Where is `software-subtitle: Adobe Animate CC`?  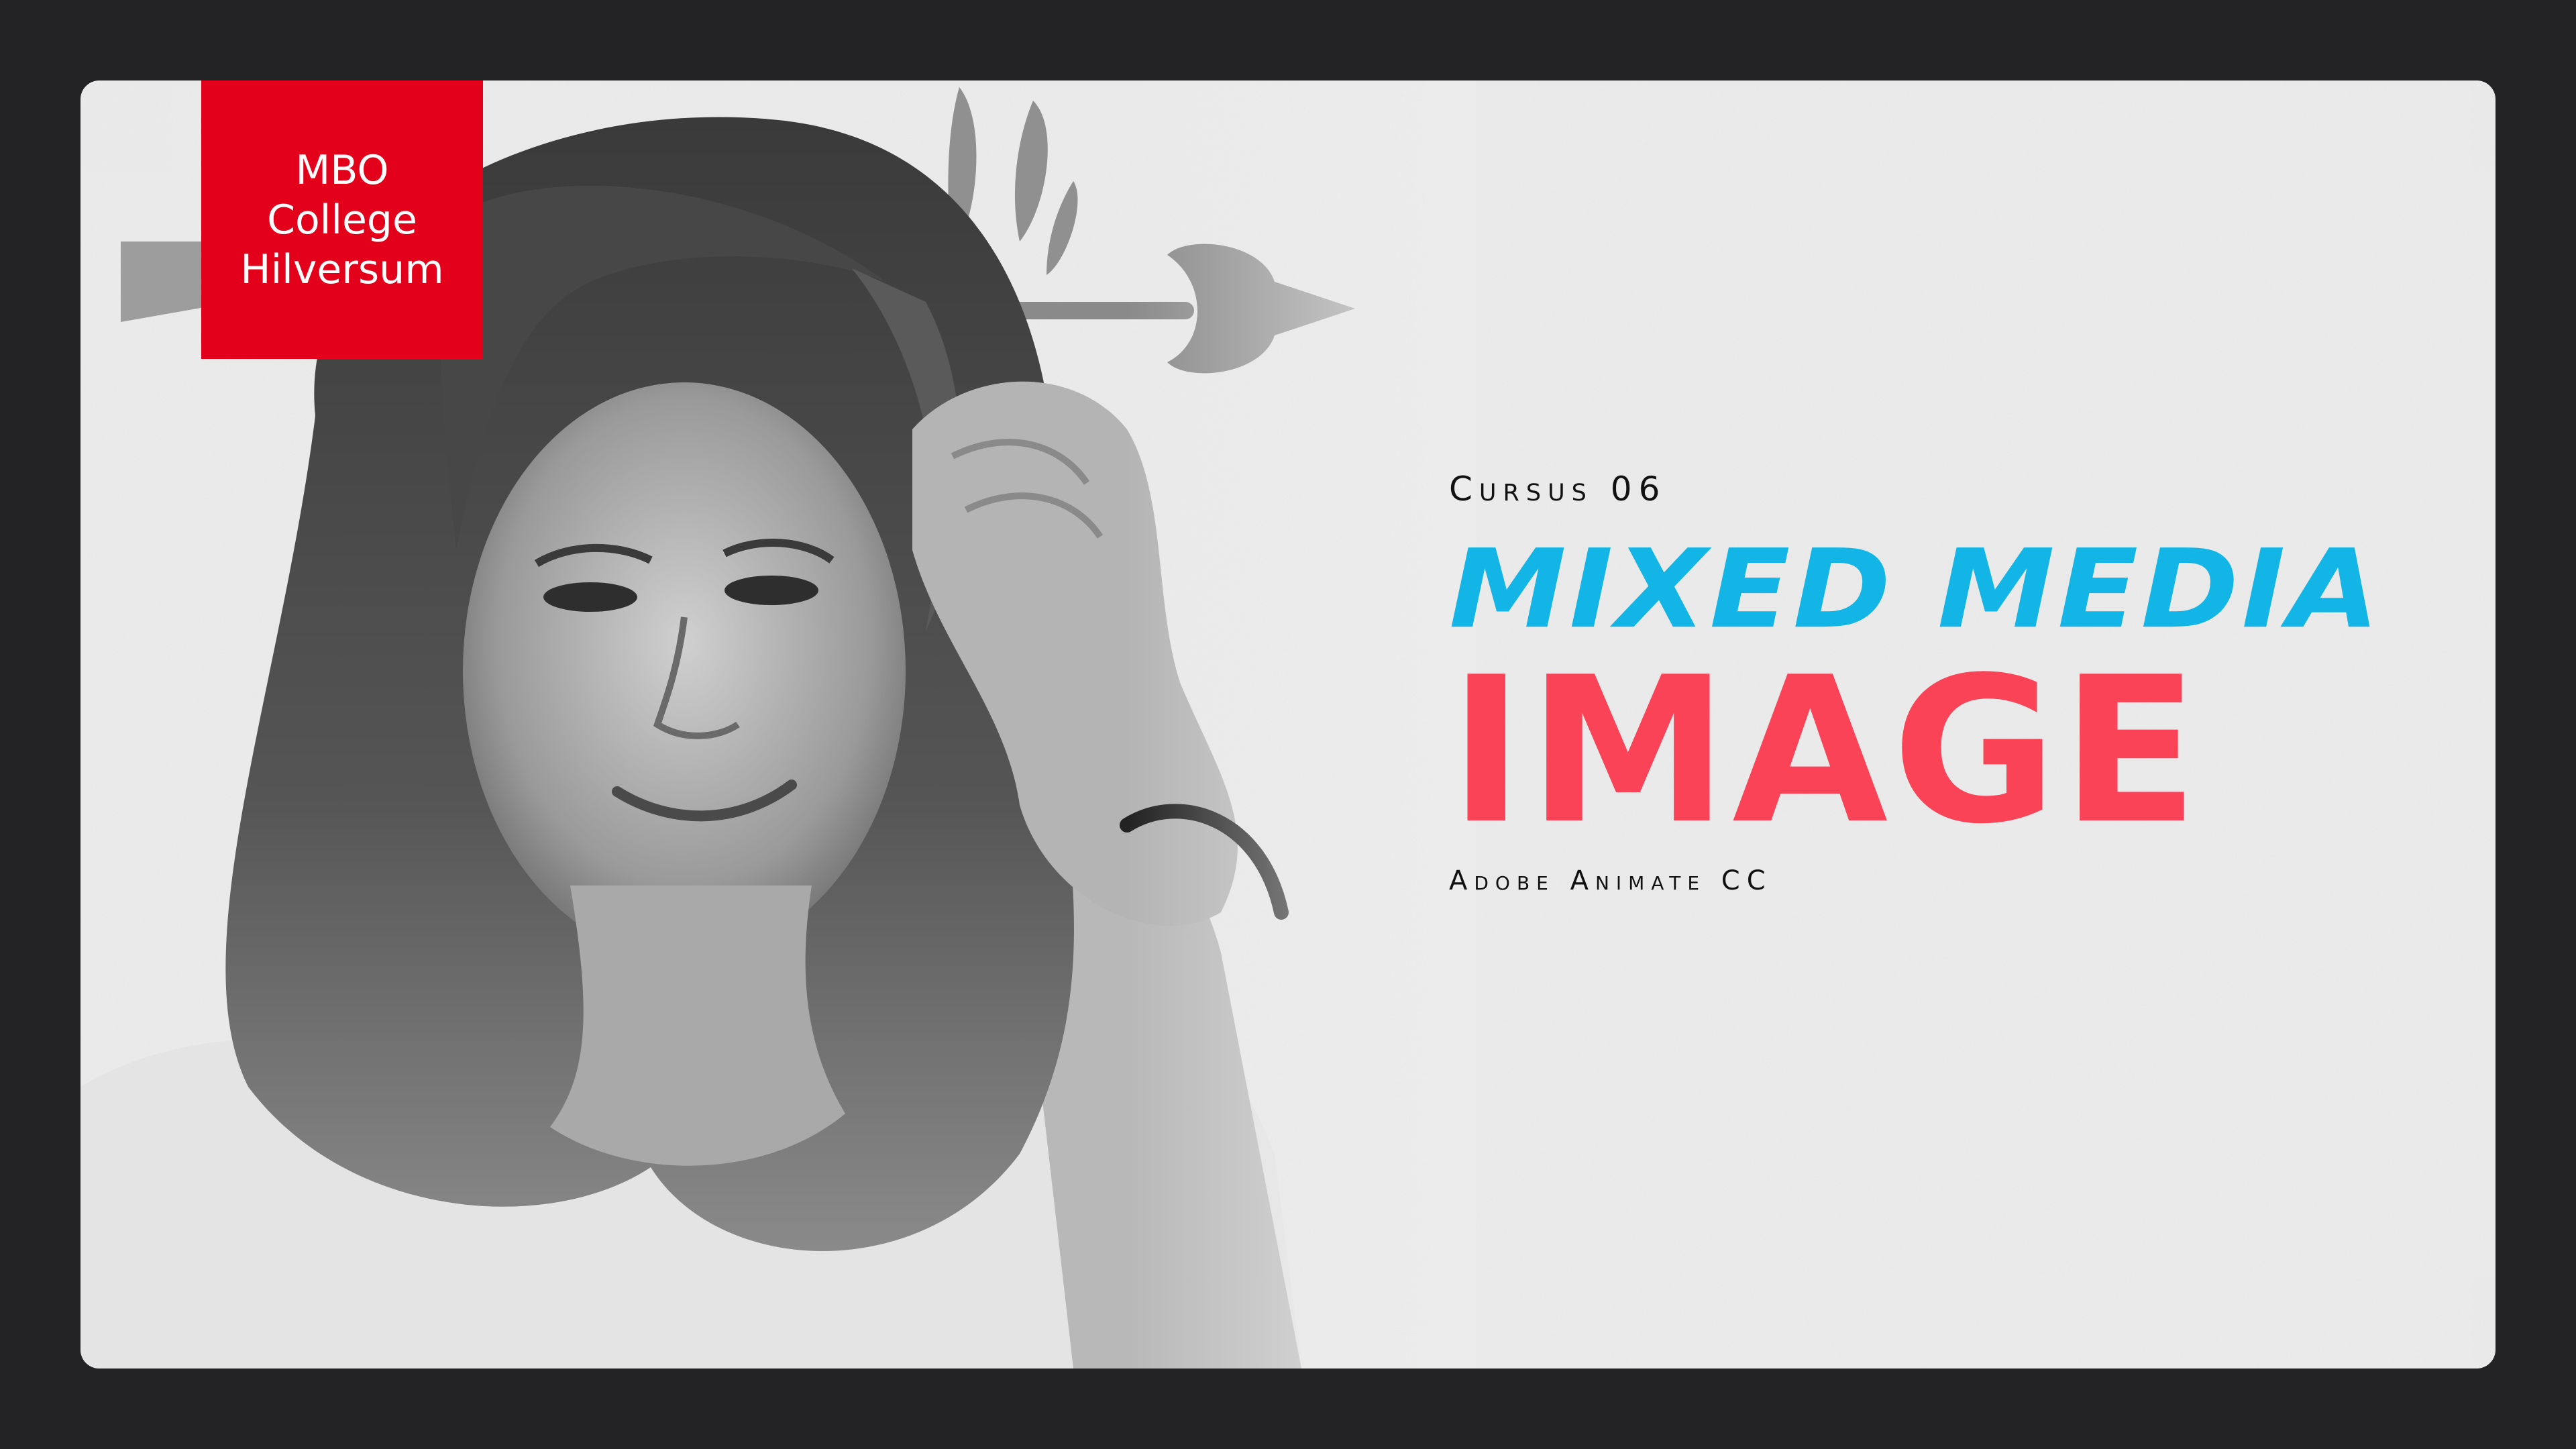
software-subtitle: Adobe Animate CC is located at coordinates (1610, 880).